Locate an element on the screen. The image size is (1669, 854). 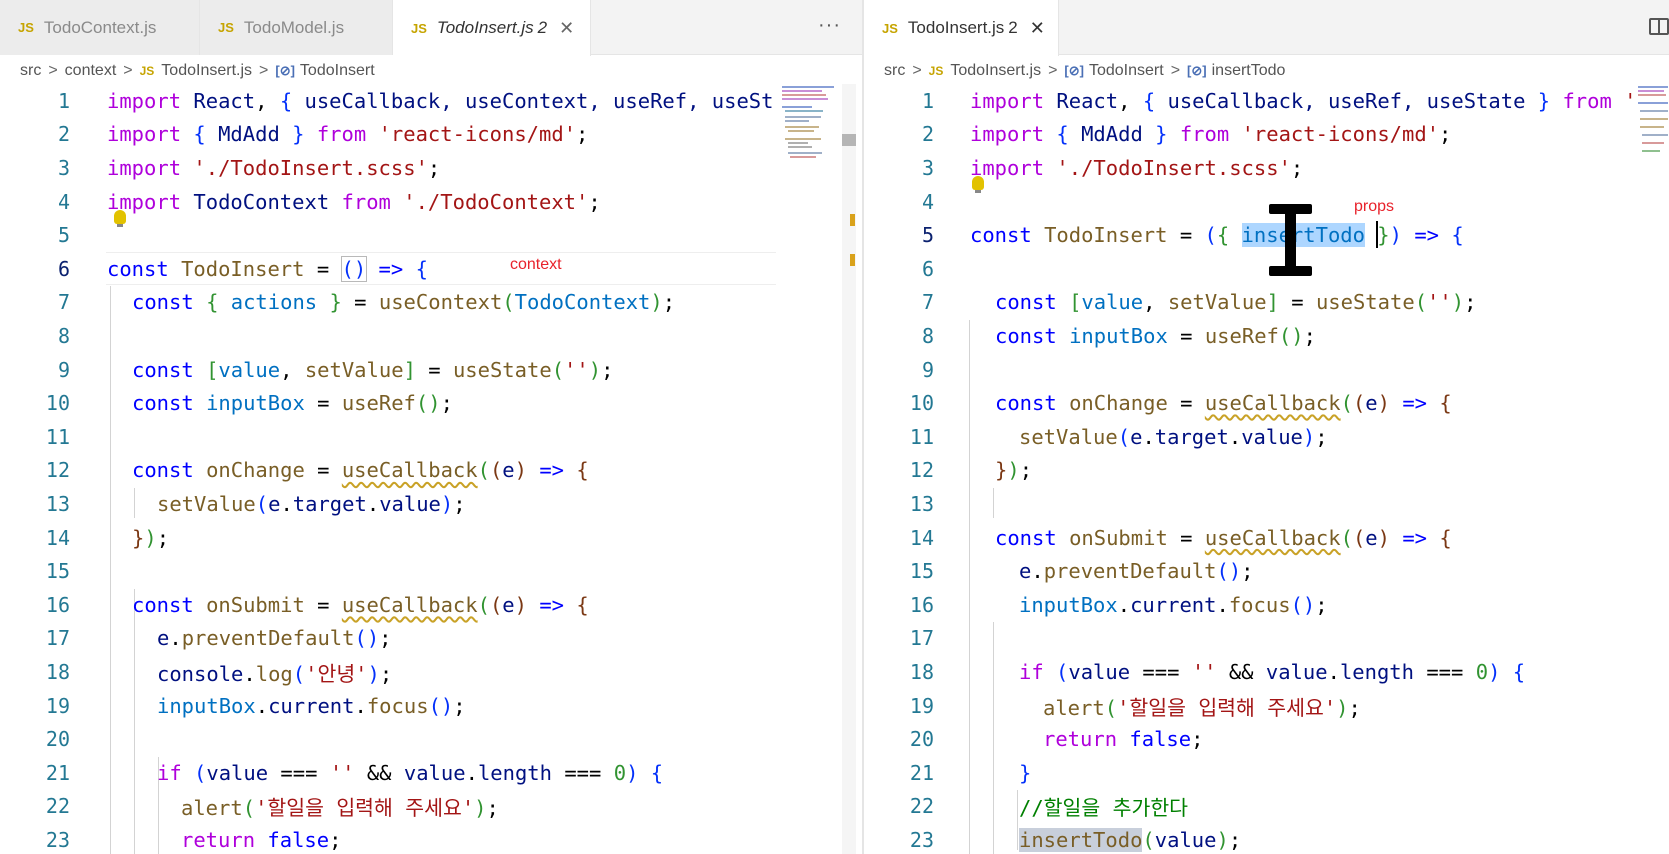
line-number: 2 is located at coordinates (63, 134).